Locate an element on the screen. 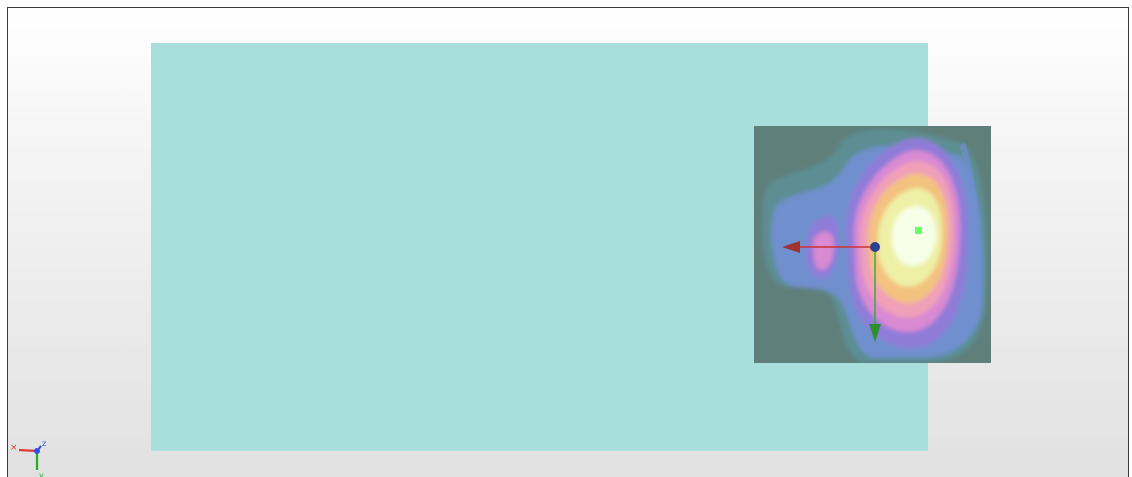 The height and width of the screenshot is (477, 1132). x-axis-arrowhead is located at coordinates (791, 247).